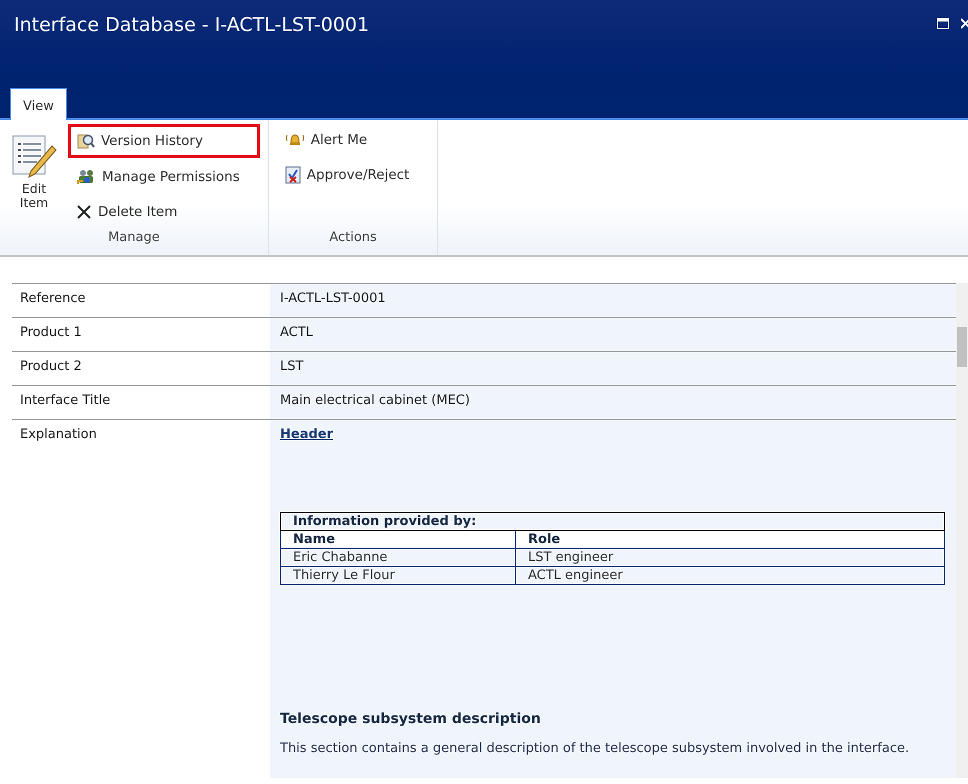 The height and width of the screenshot is (784, 968). Describe the element at coordinates (943, 23) in the screenshot. I see `maximize-icon` at that location.